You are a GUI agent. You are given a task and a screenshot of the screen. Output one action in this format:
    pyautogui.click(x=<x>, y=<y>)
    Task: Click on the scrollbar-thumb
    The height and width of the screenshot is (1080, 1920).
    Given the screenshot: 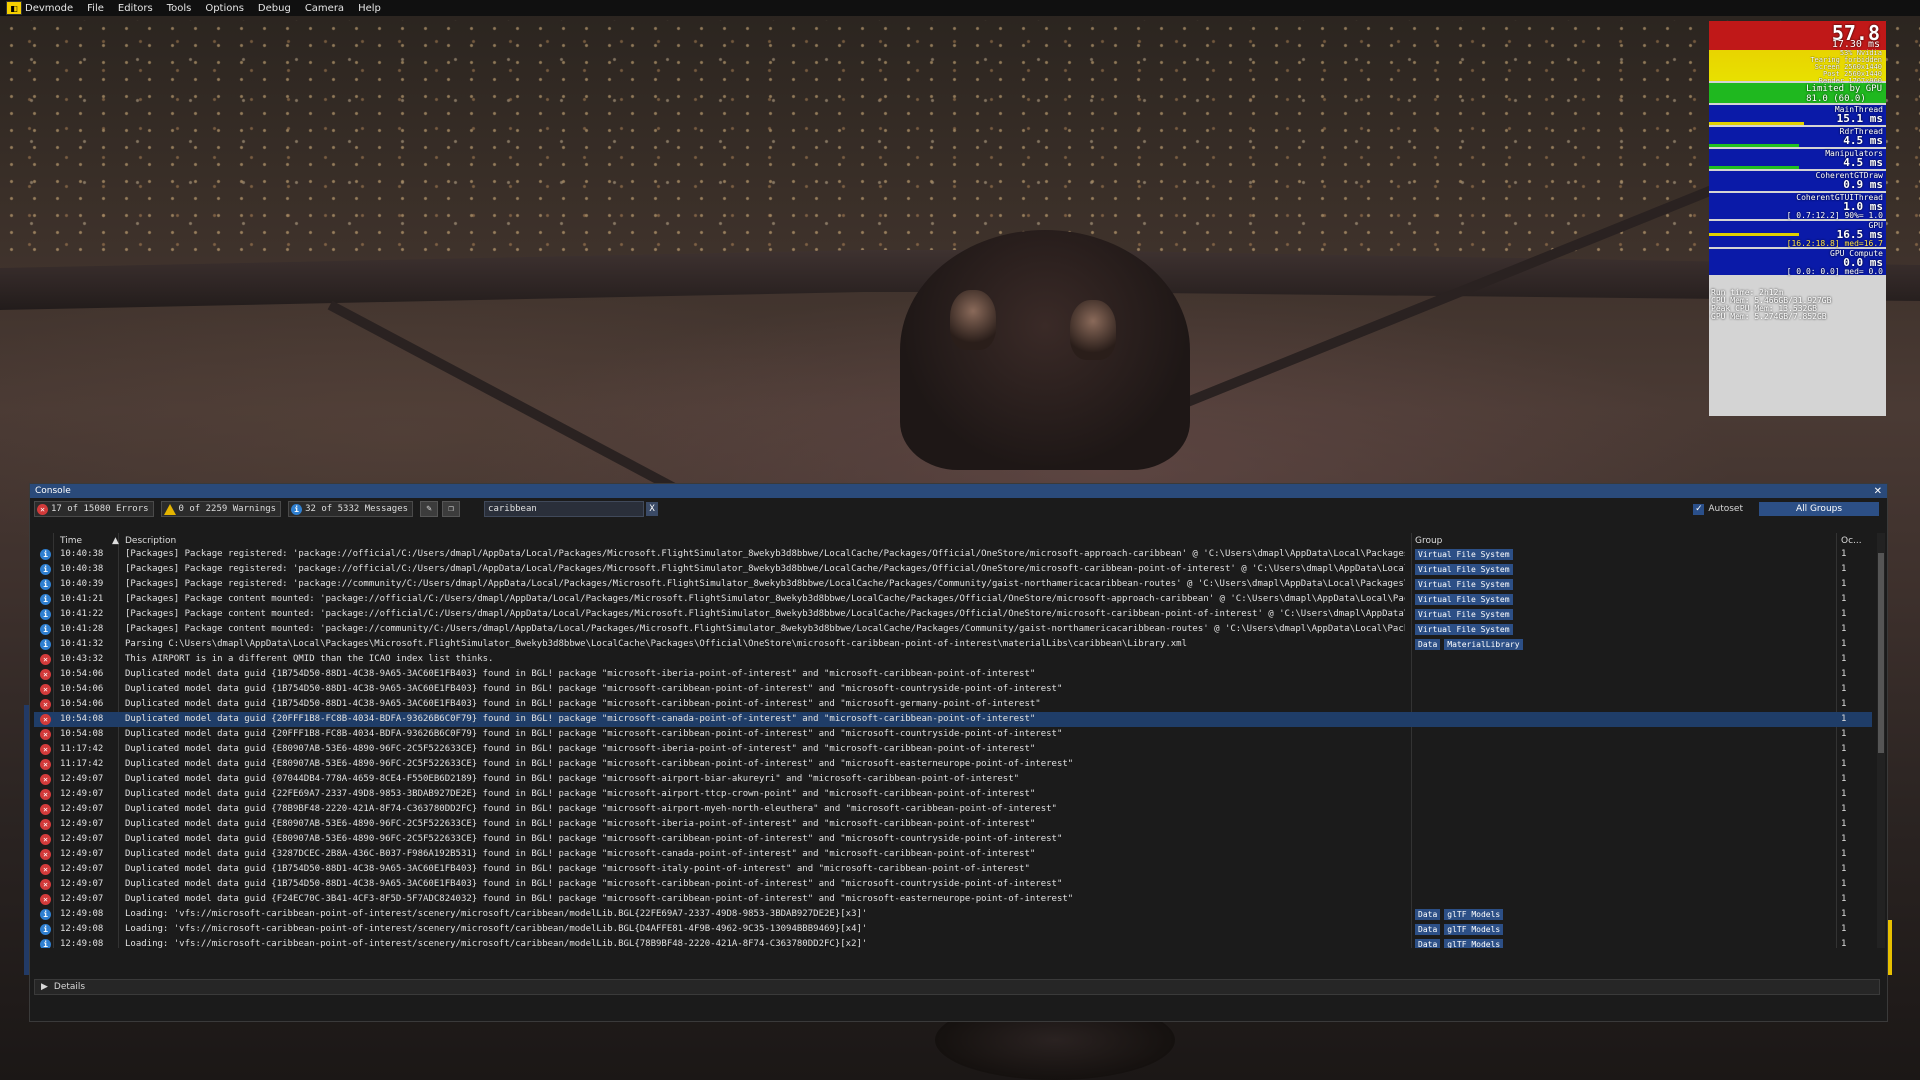 What is the action you would take?
    pyautogui.click(x=1881, y=653)
    